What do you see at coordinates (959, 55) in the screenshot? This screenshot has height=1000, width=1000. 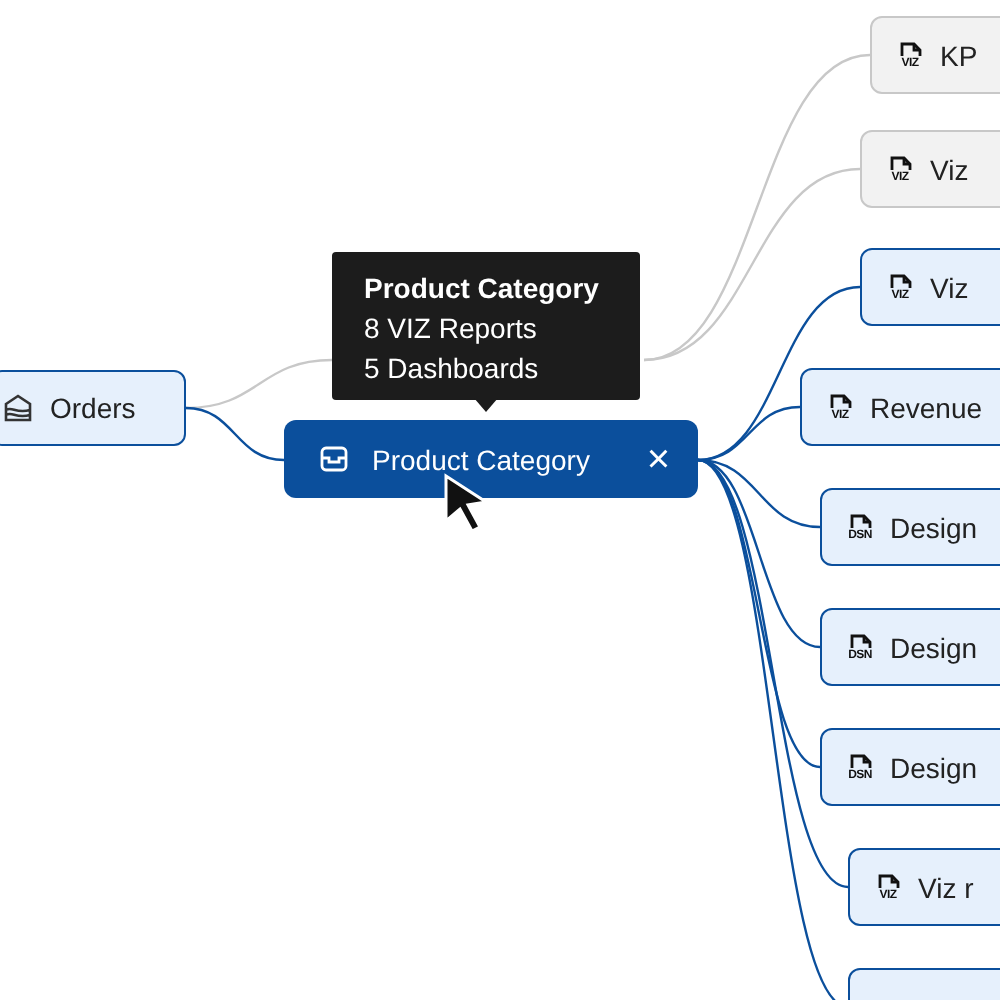 I see `node-label: KP` at bounding box center [959, 55].